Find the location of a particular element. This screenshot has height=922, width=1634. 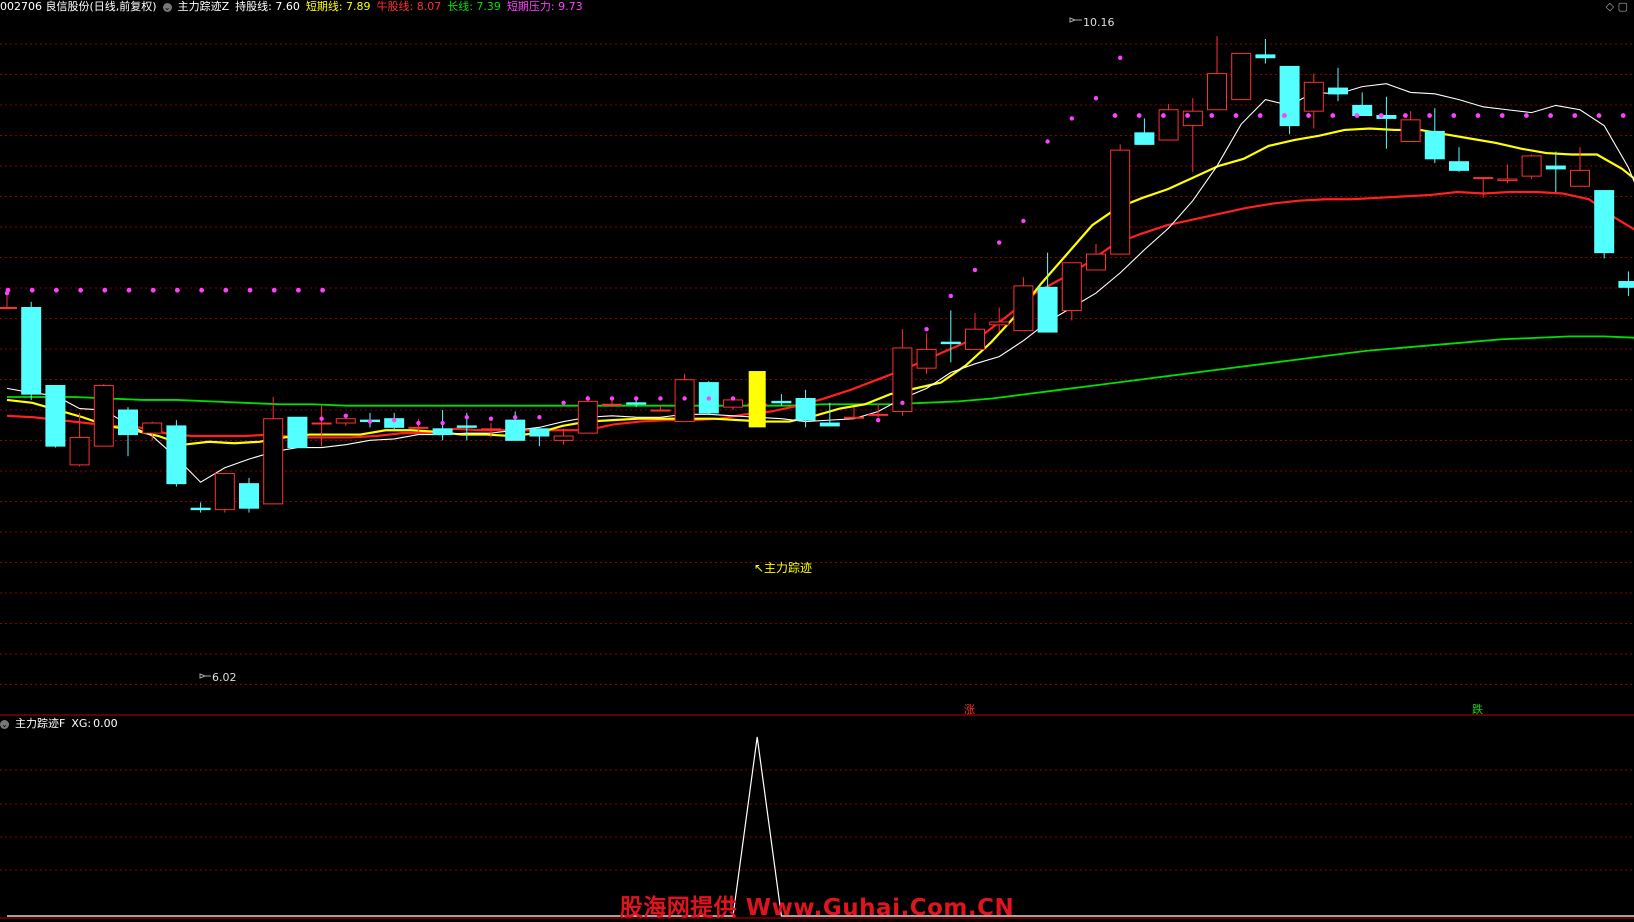

indicator-name: 主力踪迹Z is located at coordinates (204, 7).